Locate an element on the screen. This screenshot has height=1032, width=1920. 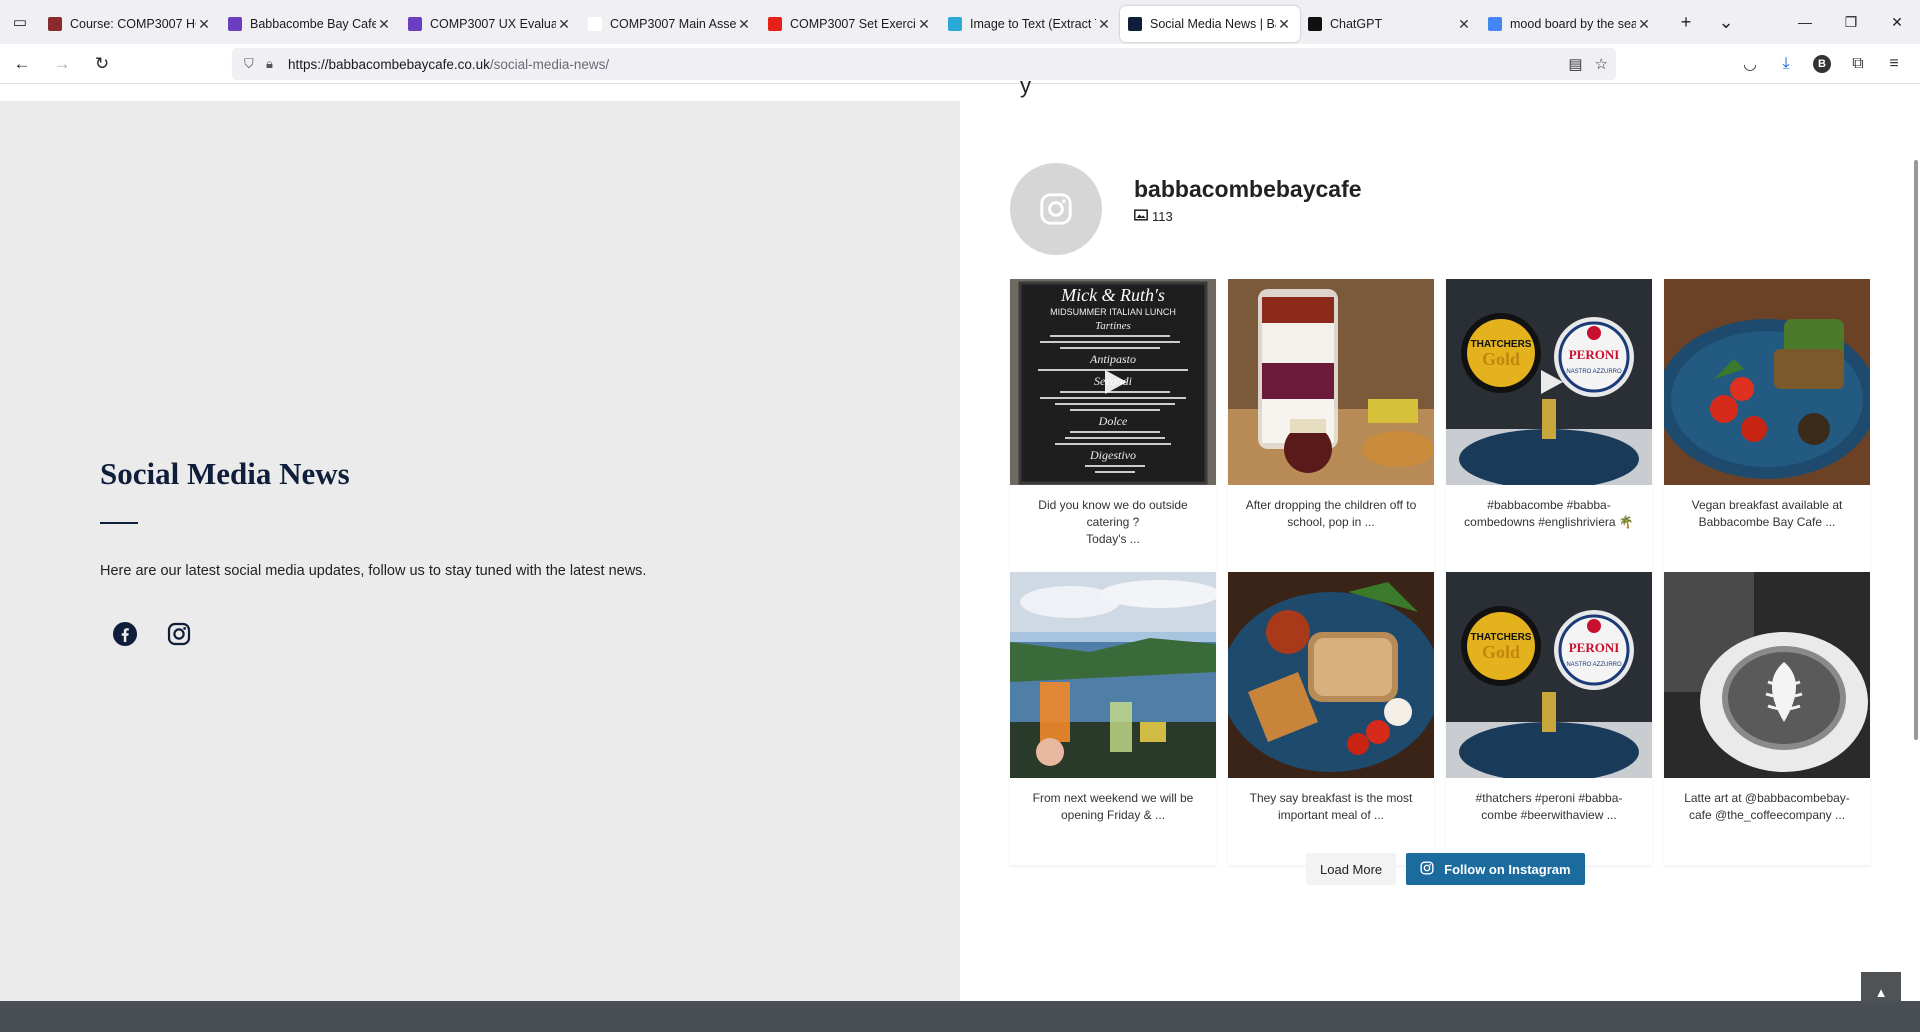
back-icon: ← is located at coordinates (22, 64).